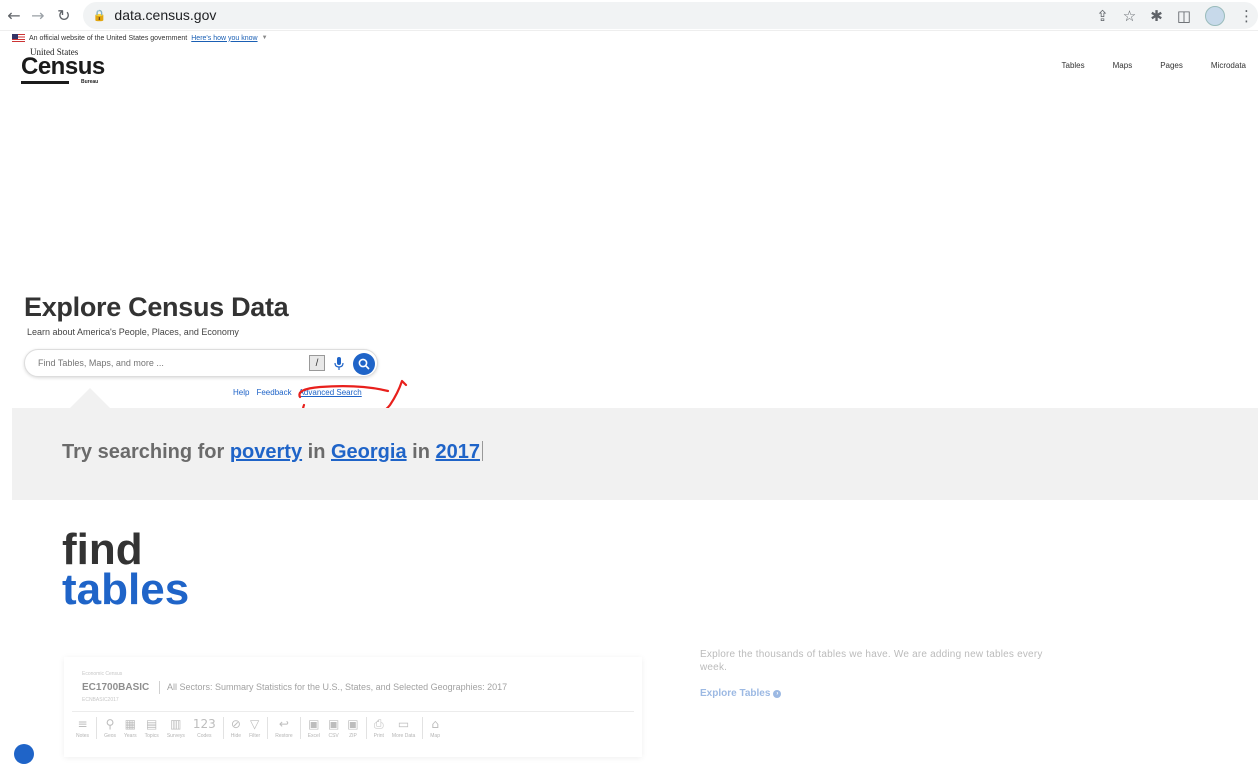 This screenshot has width=1258, height=764. What do you see at coordinates (1073, 65) in the screenshot?
I see `nav-tables: Tables` at bounding box center [1073, 65].